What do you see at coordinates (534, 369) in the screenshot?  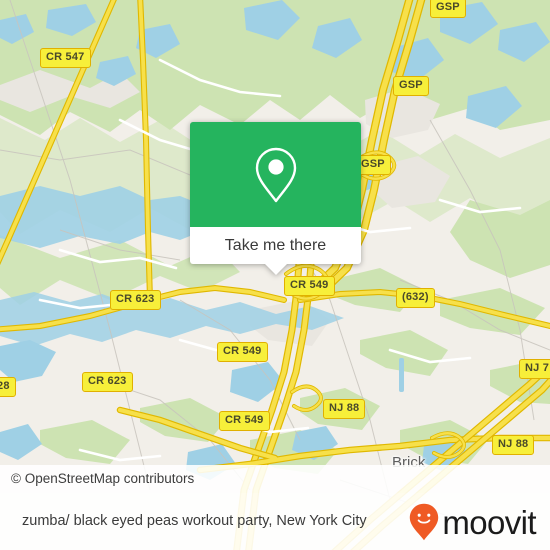 I see `road-shield: NJ 7` at bounding box center [534, 369].